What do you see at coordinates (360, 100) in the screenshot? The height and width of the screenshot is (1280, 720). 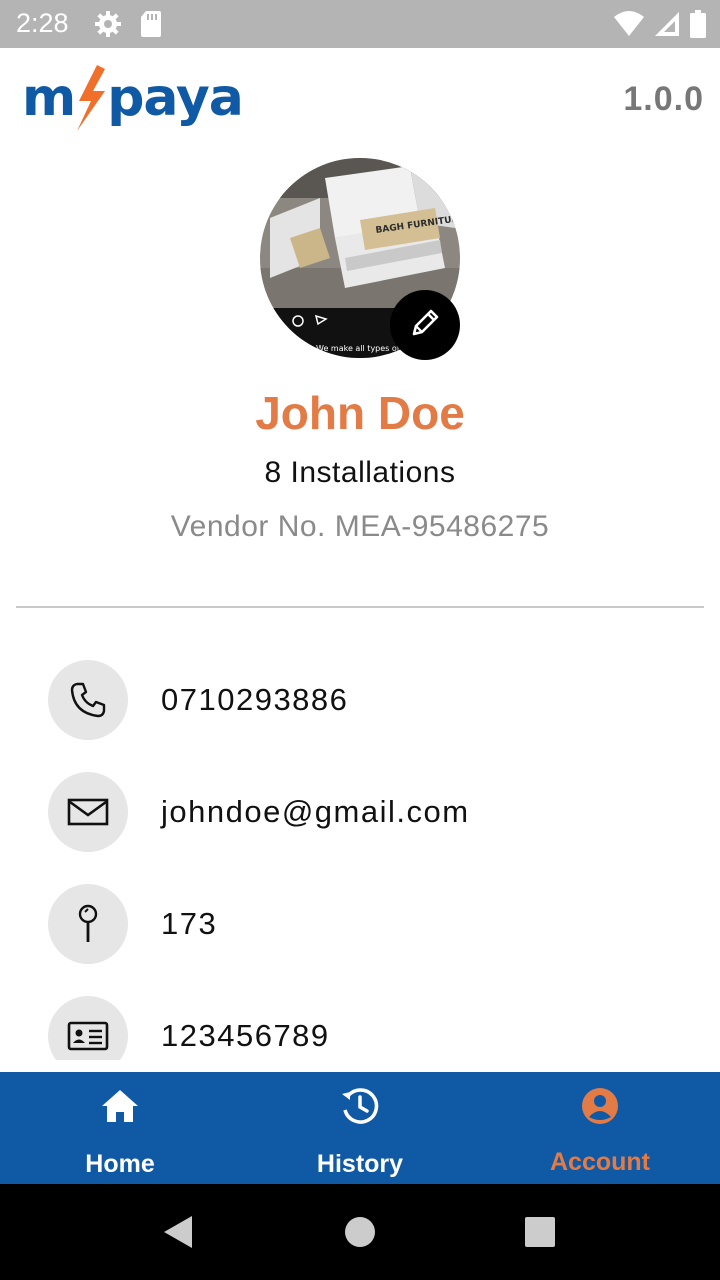 I see `app-header: m paya 1.0.0` at bounding box center [360, 100].